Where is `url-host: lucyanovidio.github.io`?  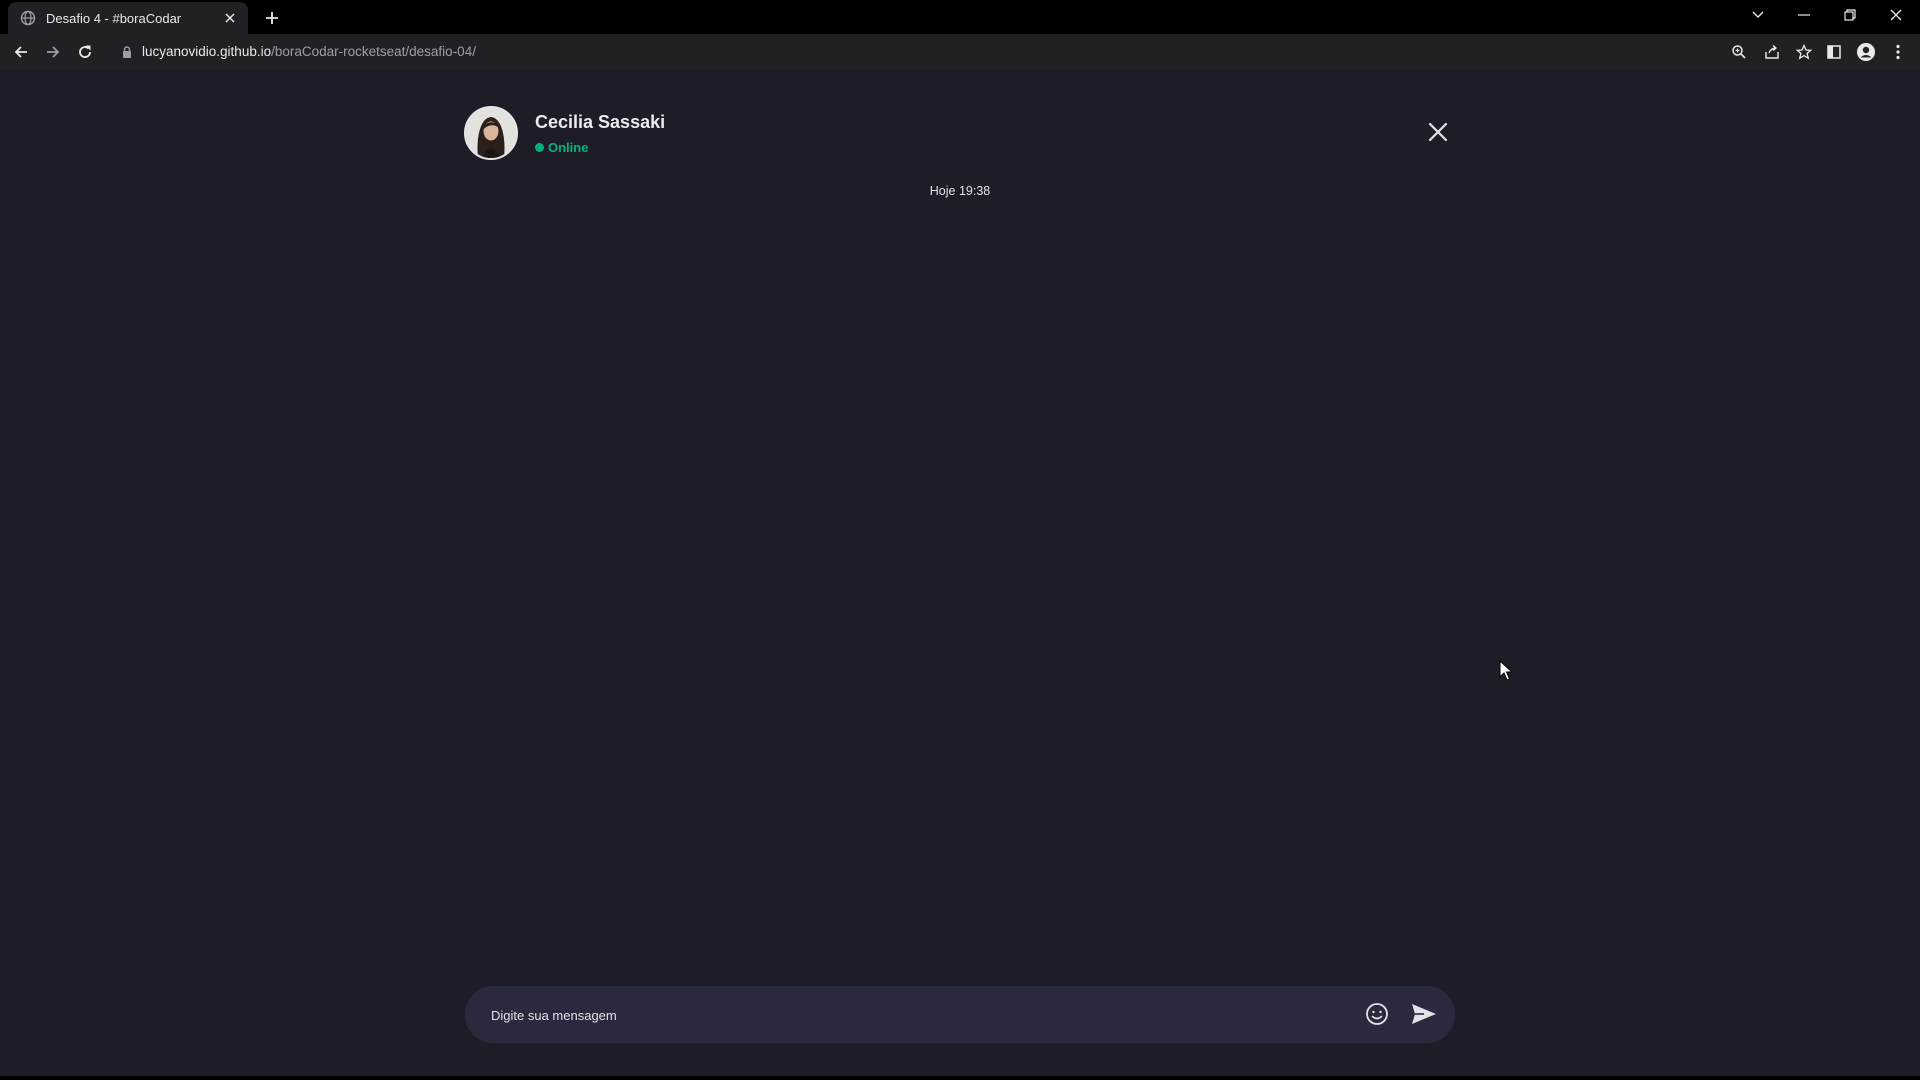
url-host: lucyanovidio.github.io is located at coordinates (207, 51).